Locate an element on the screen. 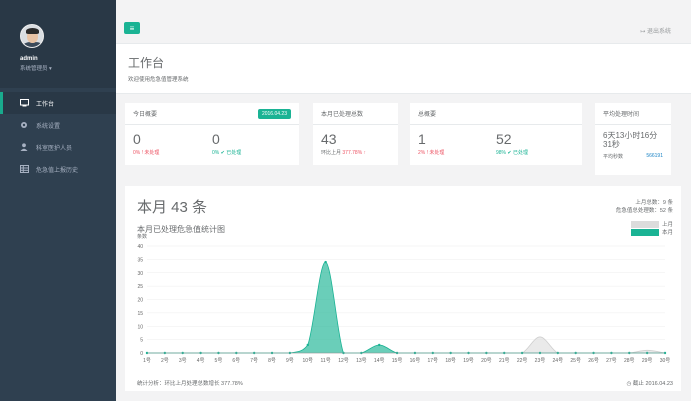 The image size is (691, 401). x-tick-label: 3号 is located at coordinates (183, 361).